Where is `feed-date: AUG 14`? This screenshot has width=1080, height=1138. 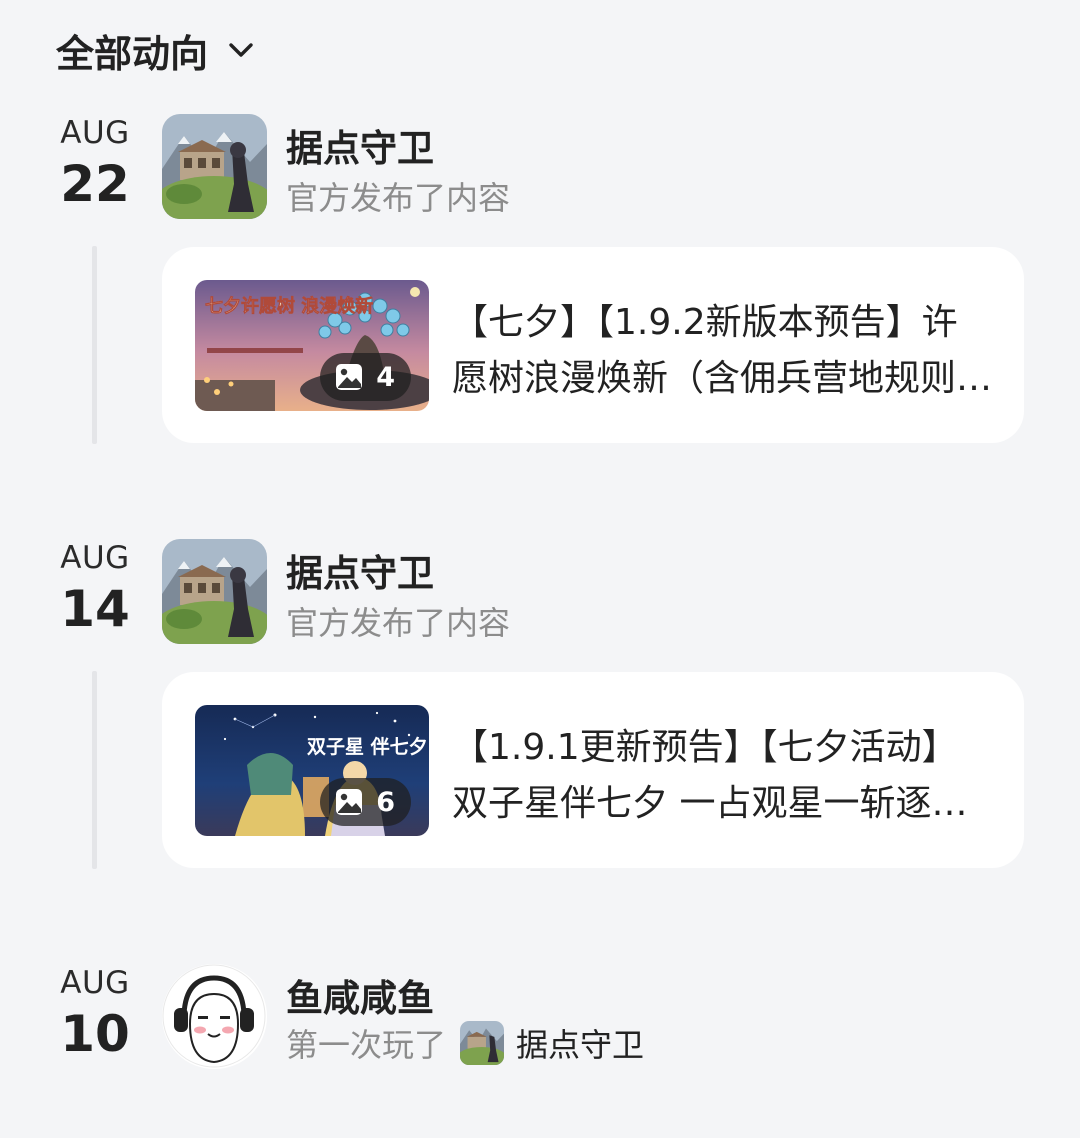
feed-date: AUG 14 is located at coordinates (95, 589).